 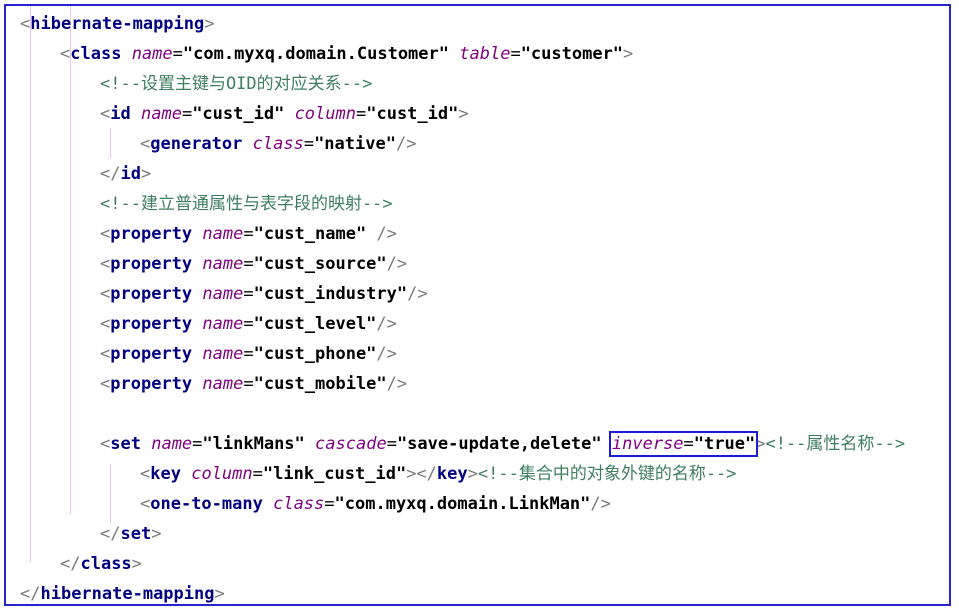 What do you see at coordinates (246, 204) in the screenshot?
I see `code-line: <!--建立普通属性与表字段的映射-->` at bounding box center [246, 204].